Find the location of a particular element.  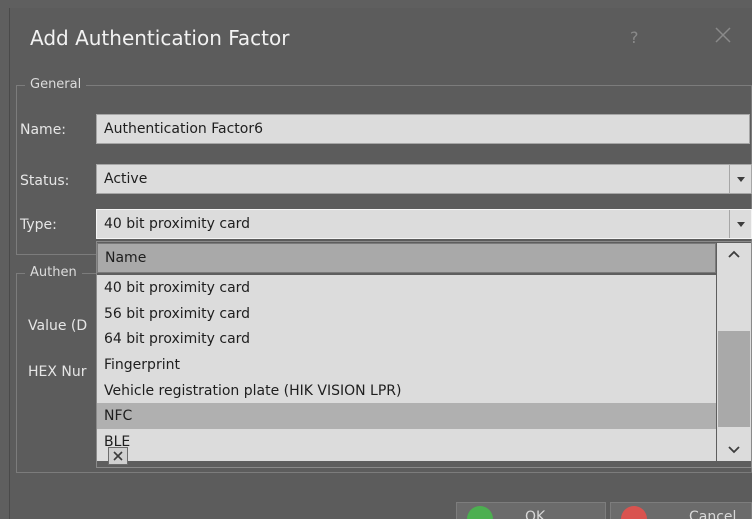

status-value: Active is located at coordinates (126, 179).